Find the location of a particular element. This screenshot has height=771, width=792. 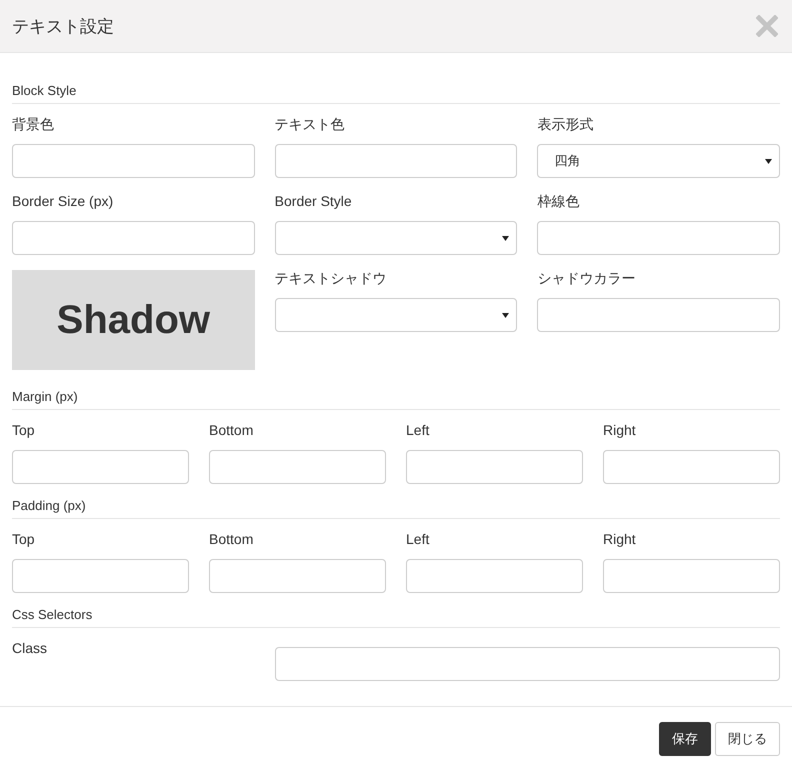

field-label: 表示形式 is located at coordinates (565, 124).